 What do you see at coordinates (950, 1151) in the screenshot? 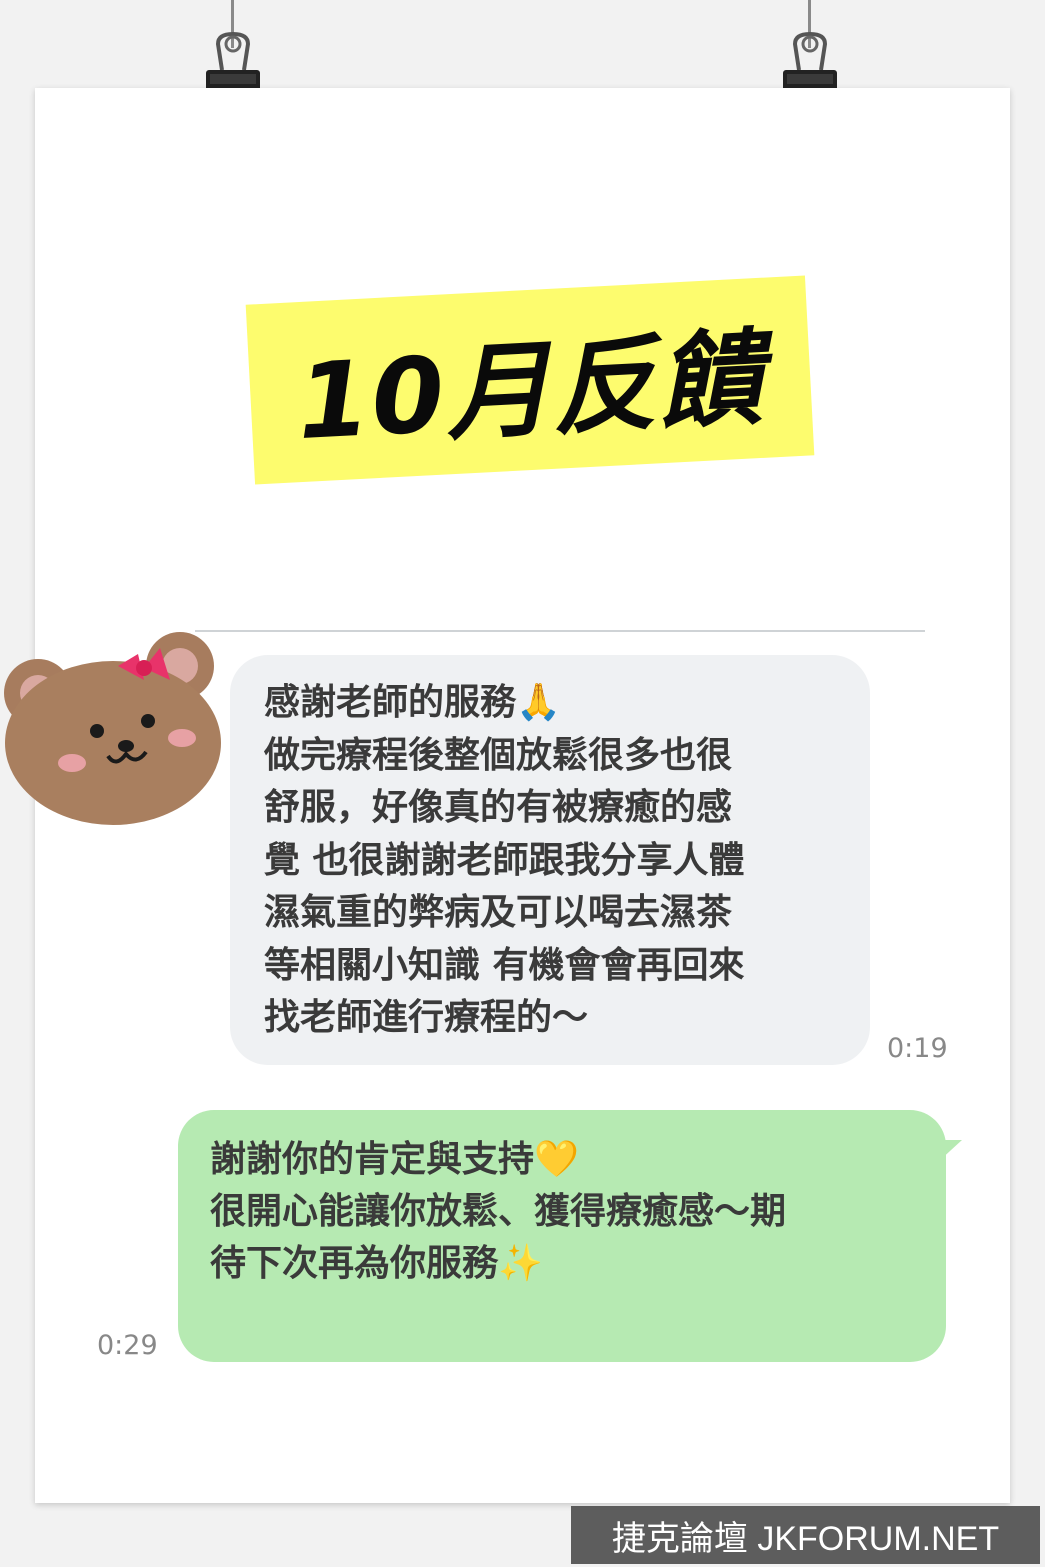
I see `bubble-tail` at bounding box center [950, 1151].